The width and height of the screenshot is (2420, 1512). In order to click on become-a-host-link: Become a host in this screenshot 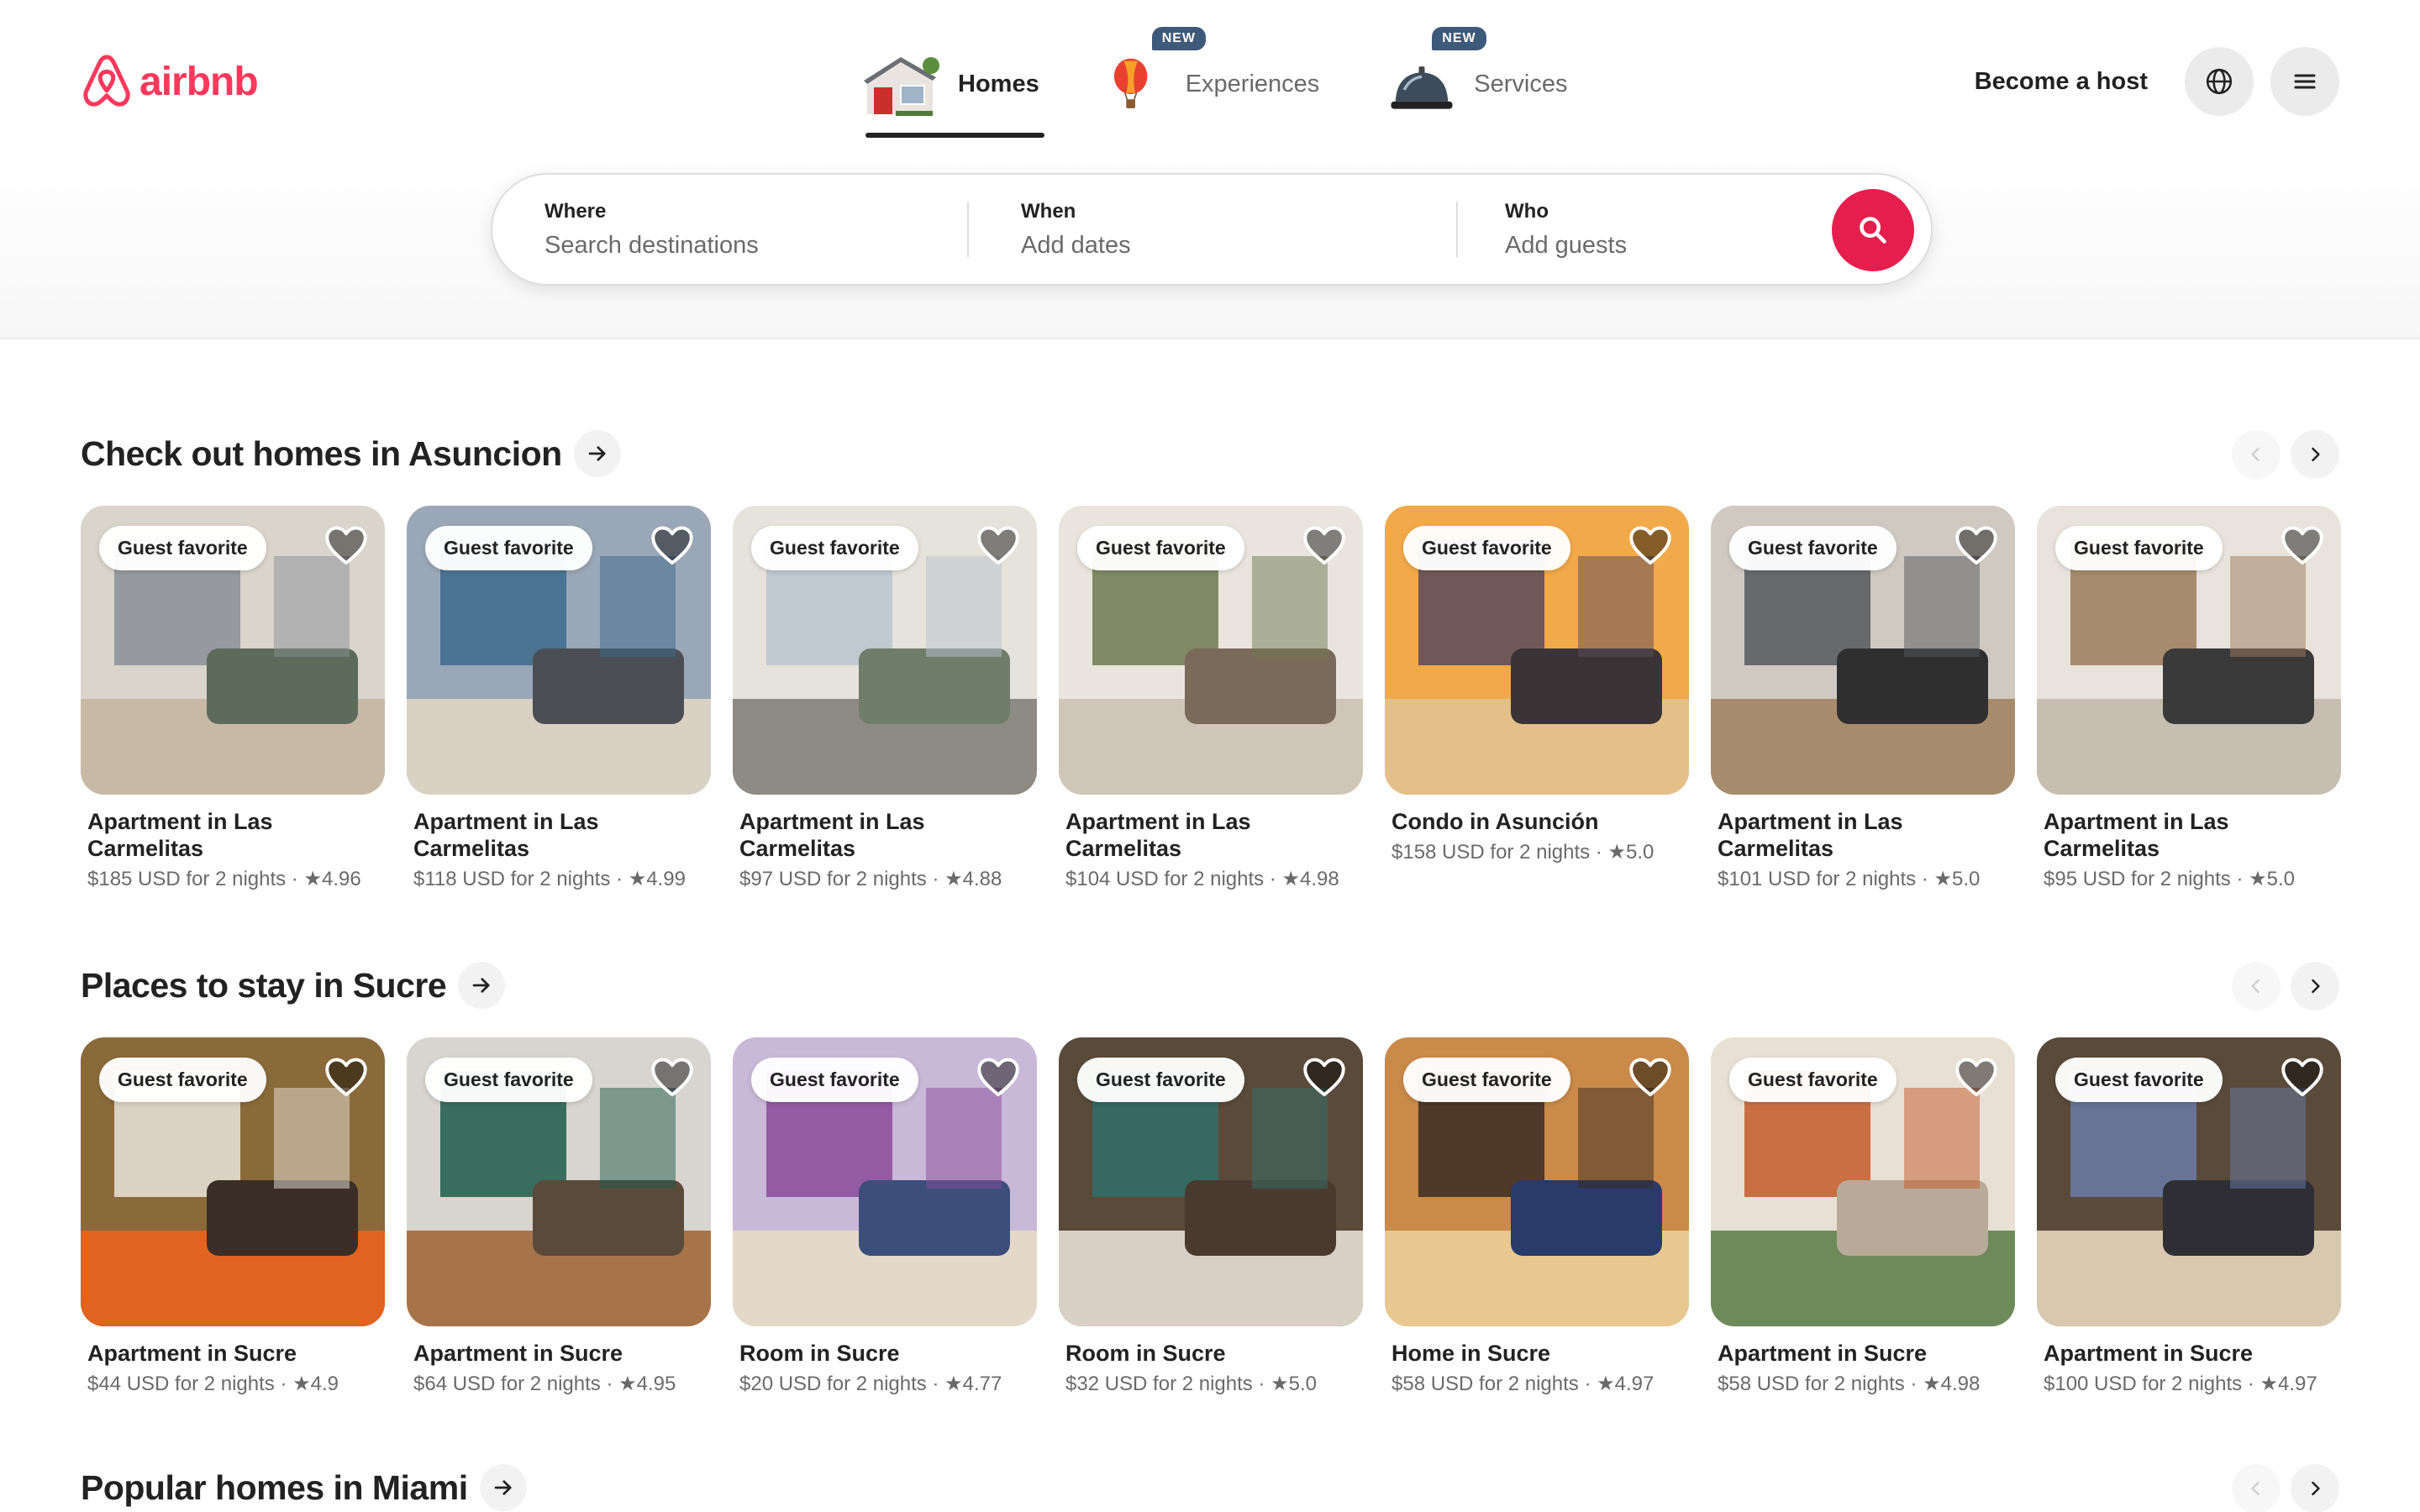, I will do `click(2061, 82)`.